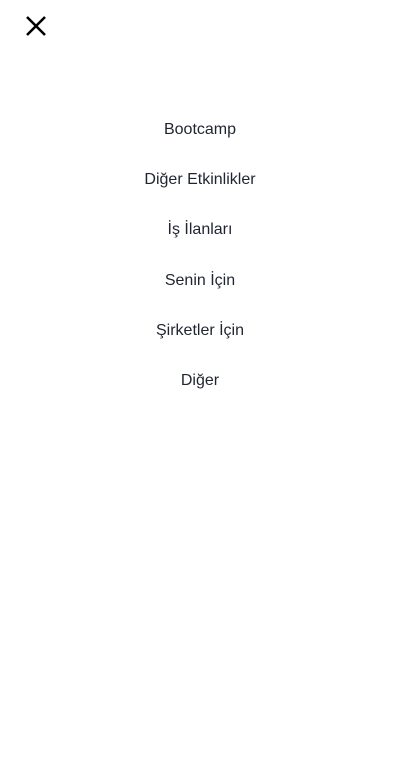 The height and width of the screenshot is (772, 400). What do you see at coordinates (200, 180) in the screenshot?
I see `menu-item-diger-etkinlikler: Diğer Etkinlikler` at bounding box center [200, 180].